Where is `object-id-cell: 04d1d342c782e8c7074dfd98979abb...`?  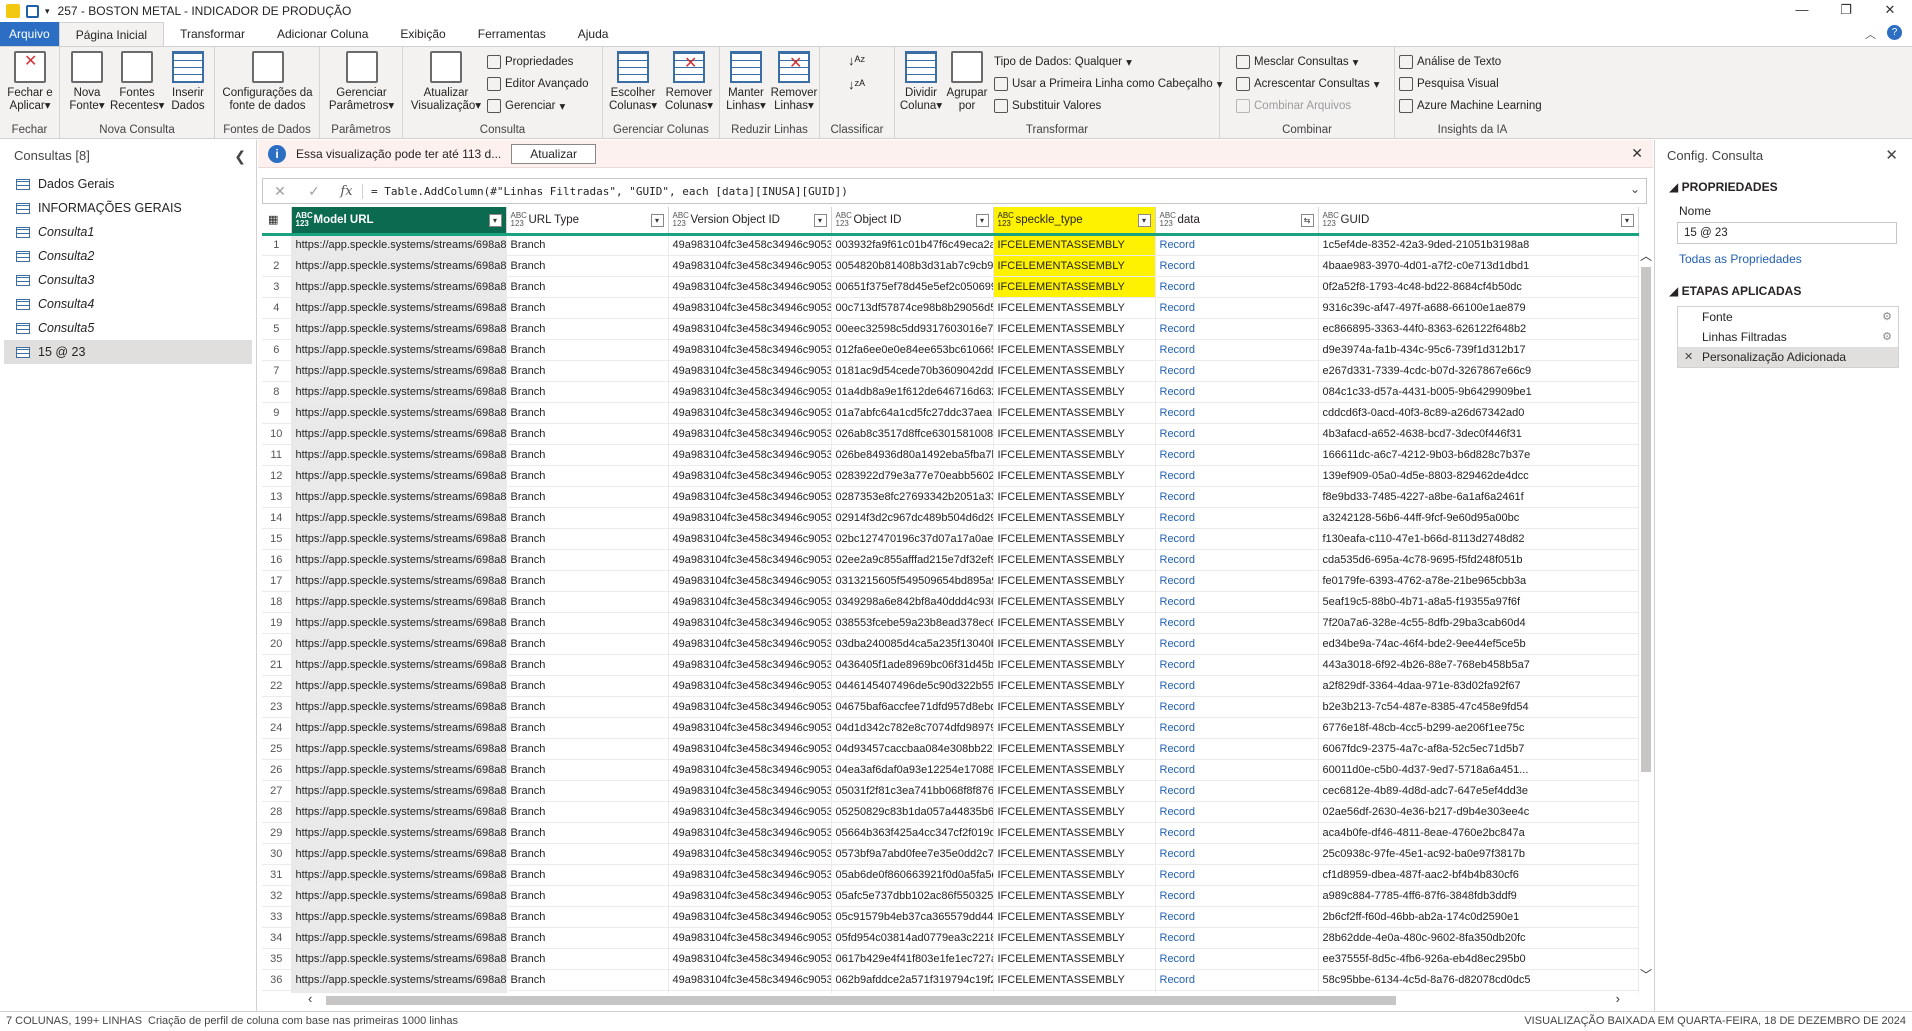
object-id-cell: 04d1d342c782e8c7074dfd98979abb... is located at coordinates (912, 728).